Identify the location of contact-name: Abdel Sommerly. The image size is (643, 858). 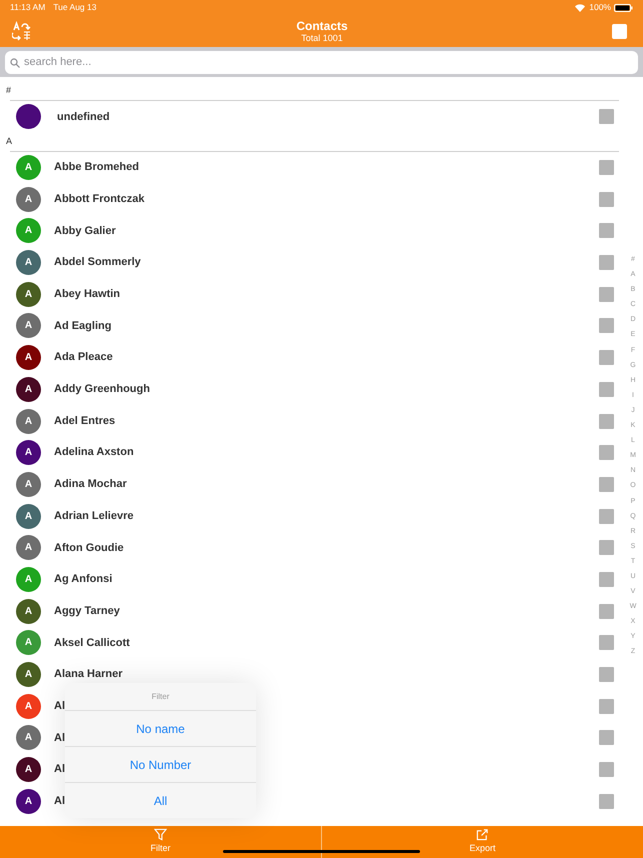
(97, 262).